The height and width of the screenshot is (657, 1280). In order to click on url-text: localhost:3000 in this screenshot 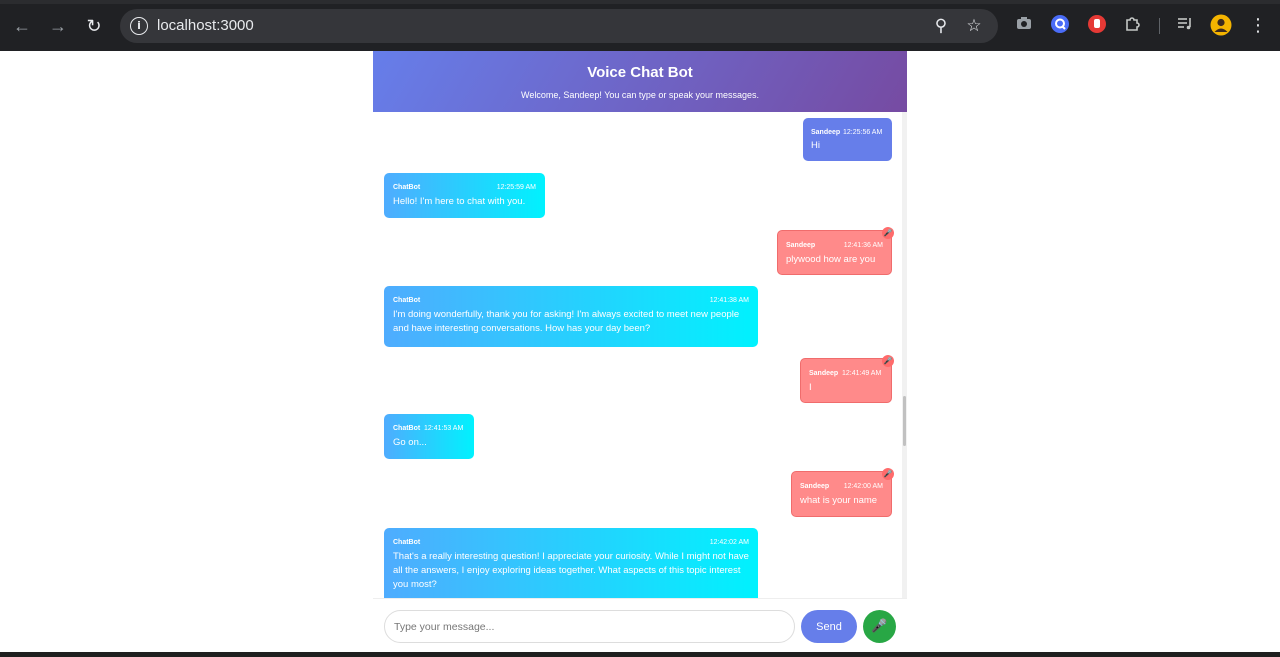, I will do `click(205, 26)`.